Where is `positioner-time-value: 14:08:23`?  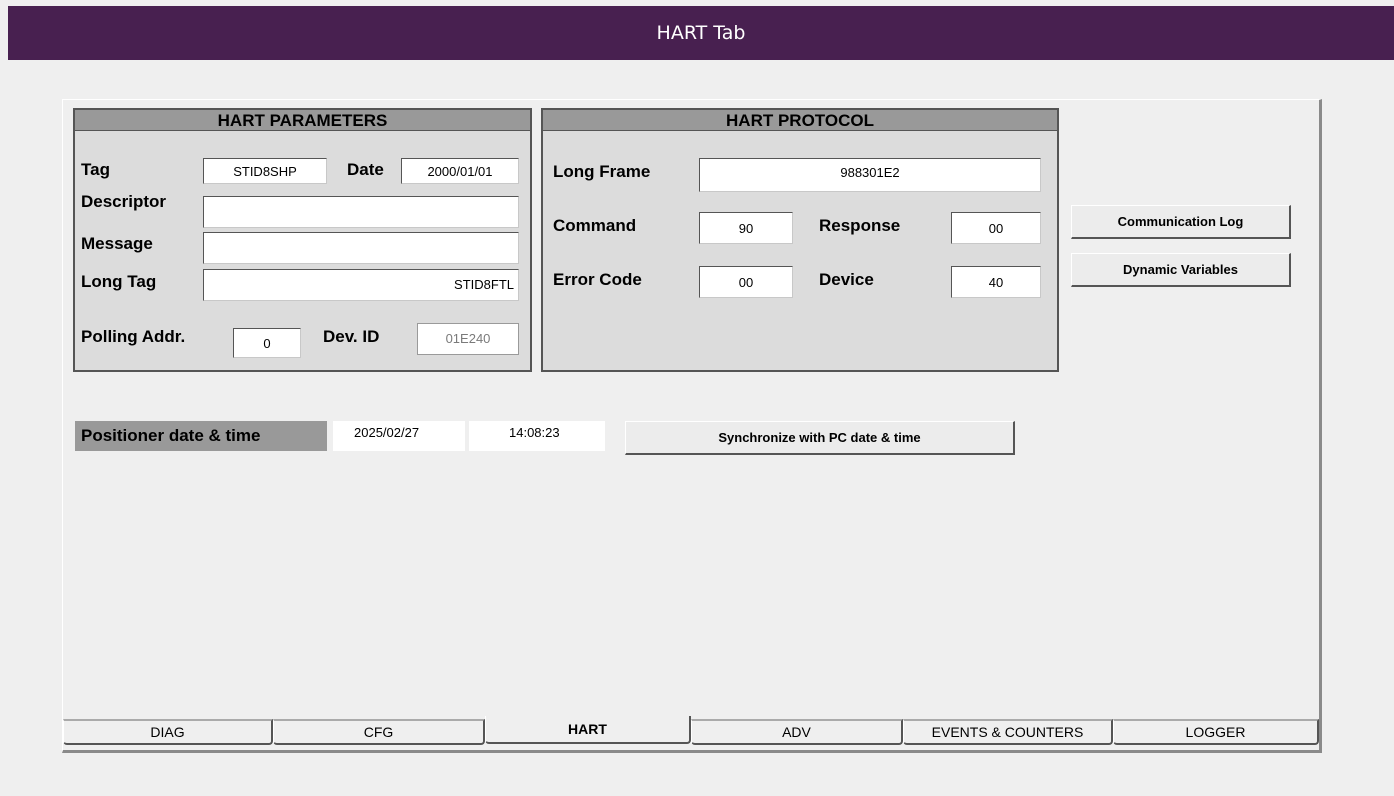
positioner-time-value: 14:08:23 is located at coordinates (537, 436).